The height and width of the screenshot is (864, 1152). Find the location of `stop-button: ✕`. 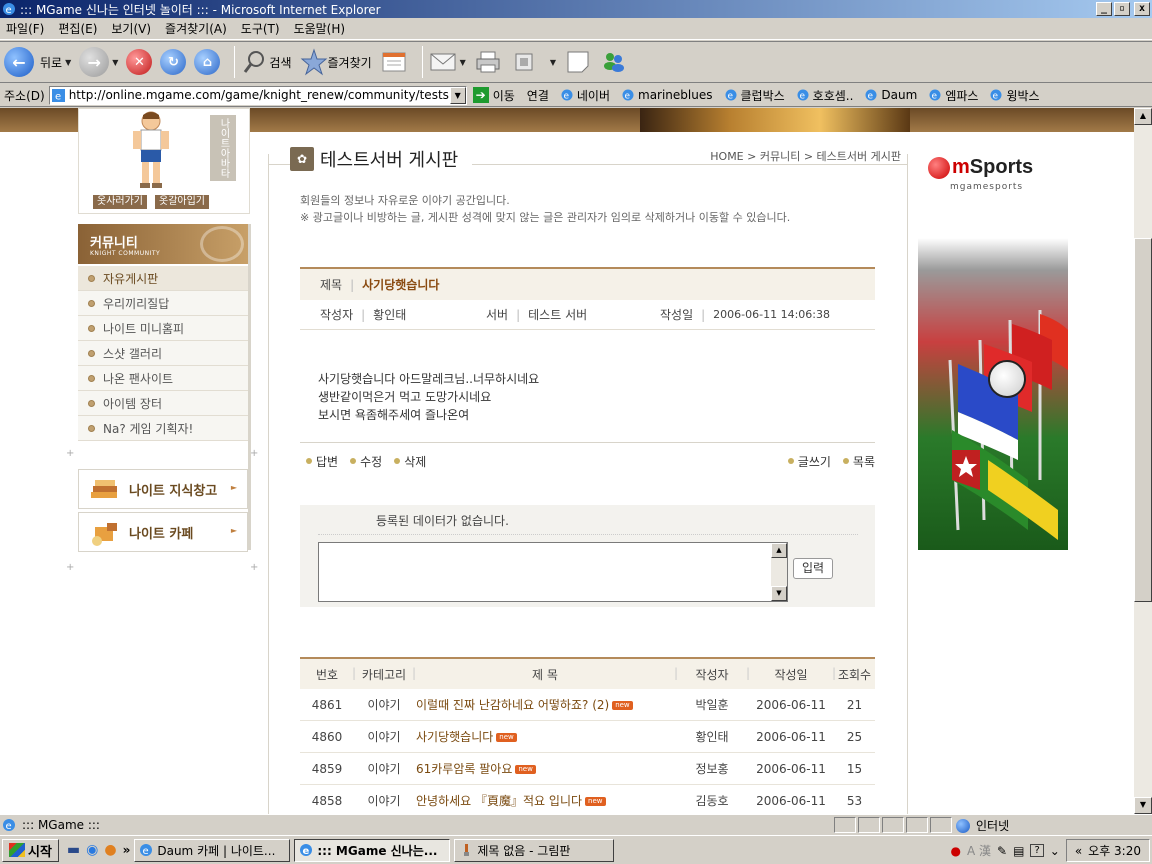

stop-button: ✕ is located at coordinates (139, 62).